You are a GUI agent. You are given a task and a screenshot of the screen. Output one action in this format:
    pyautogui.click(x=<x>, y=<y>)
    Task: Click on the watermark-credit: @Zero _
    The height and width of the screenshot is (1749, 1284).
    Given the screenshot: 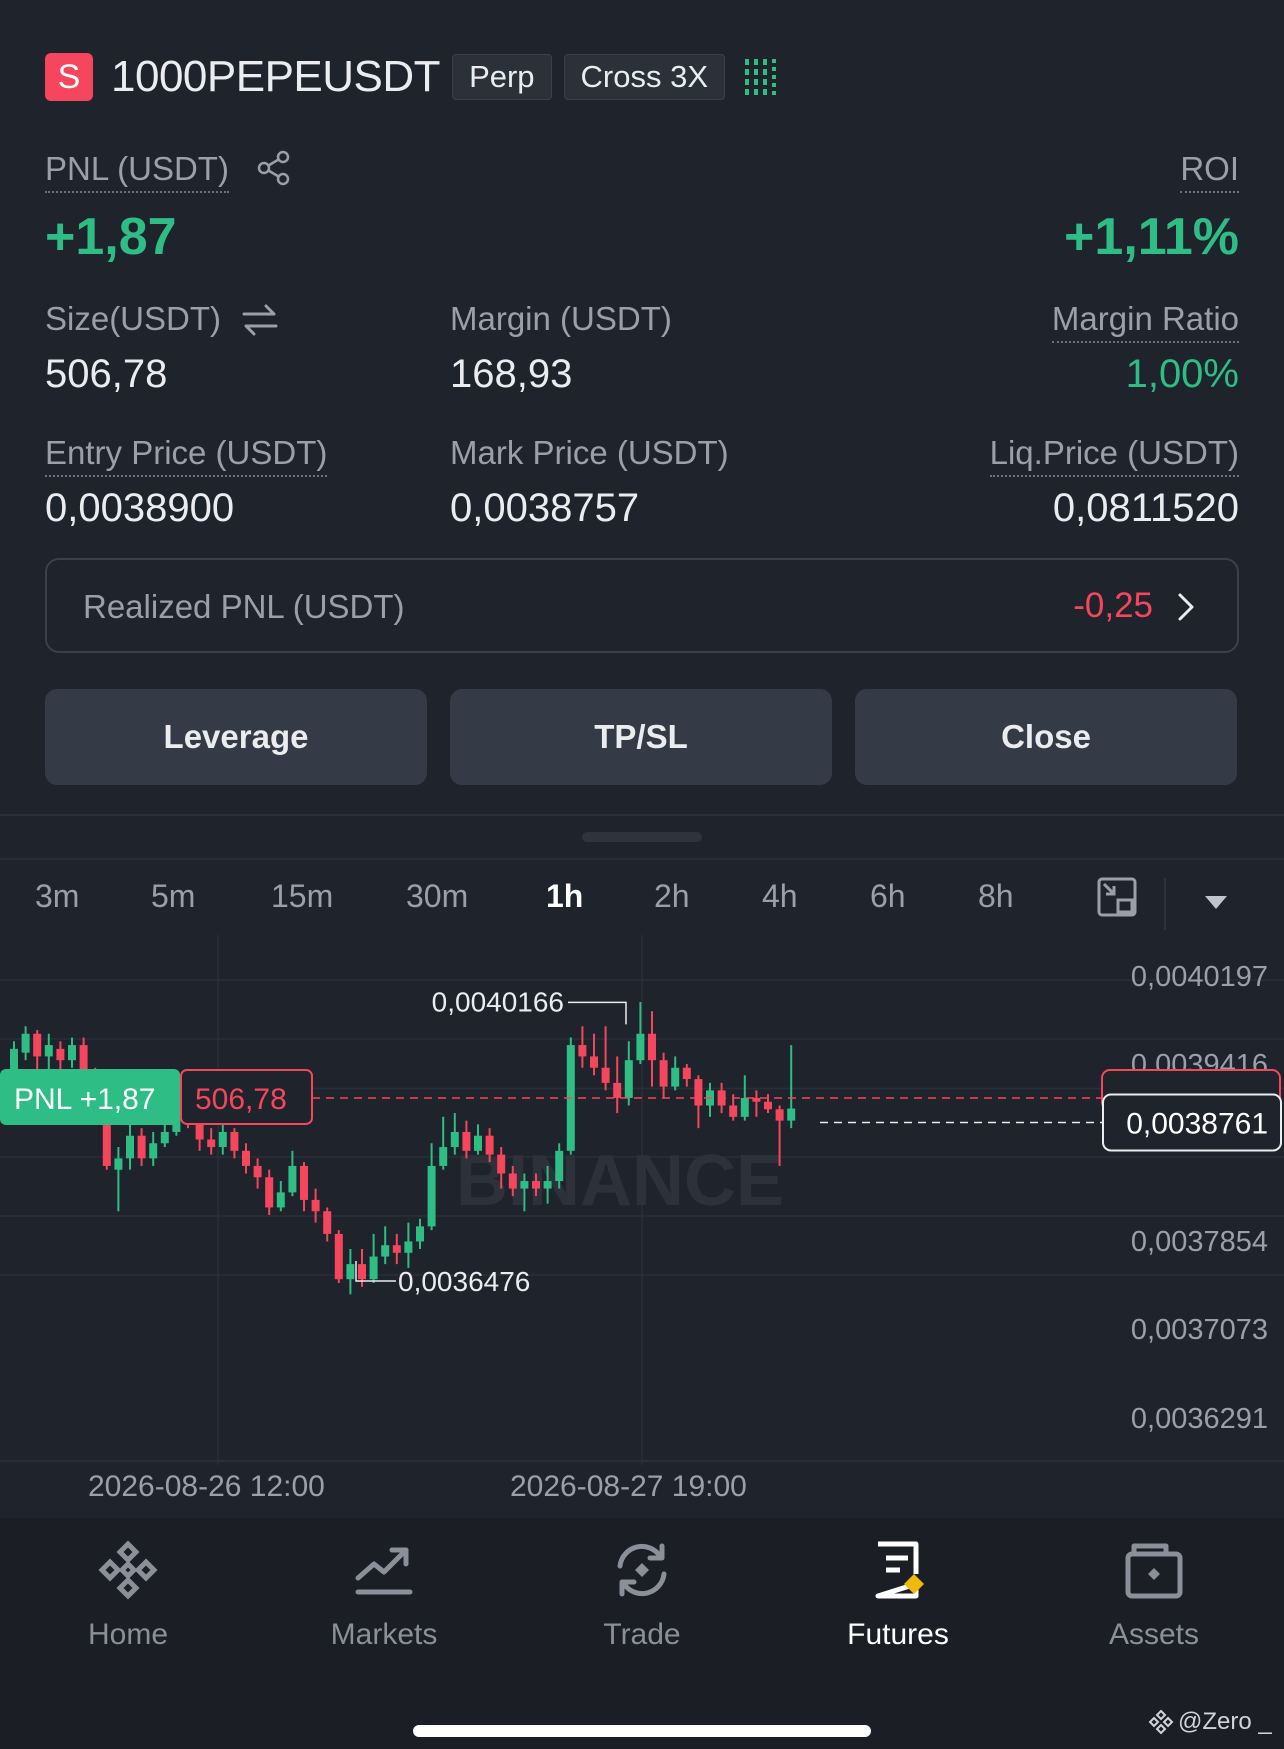 What is the action you would take?
    pyautogui.click(x=1210, y=1722)
    